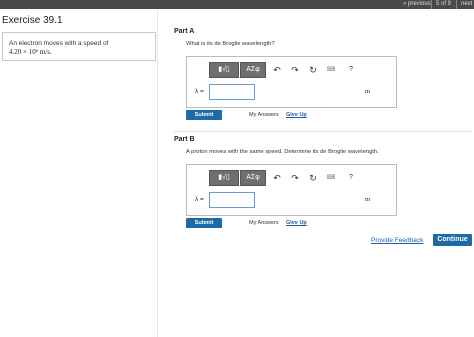 The width and height of the screenshot is (474, 337). I want to click on part-b-label: Part B, so click(184, 139).